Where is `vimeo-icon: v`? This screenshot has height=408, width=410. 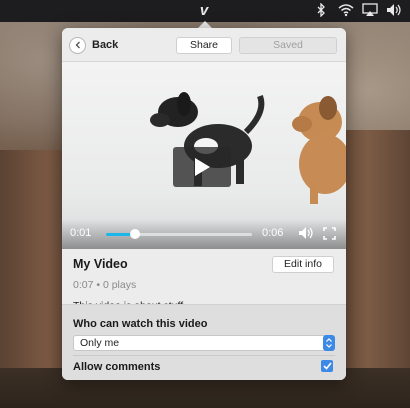
vimeo-icon: v is located at coordinates (204, 11).